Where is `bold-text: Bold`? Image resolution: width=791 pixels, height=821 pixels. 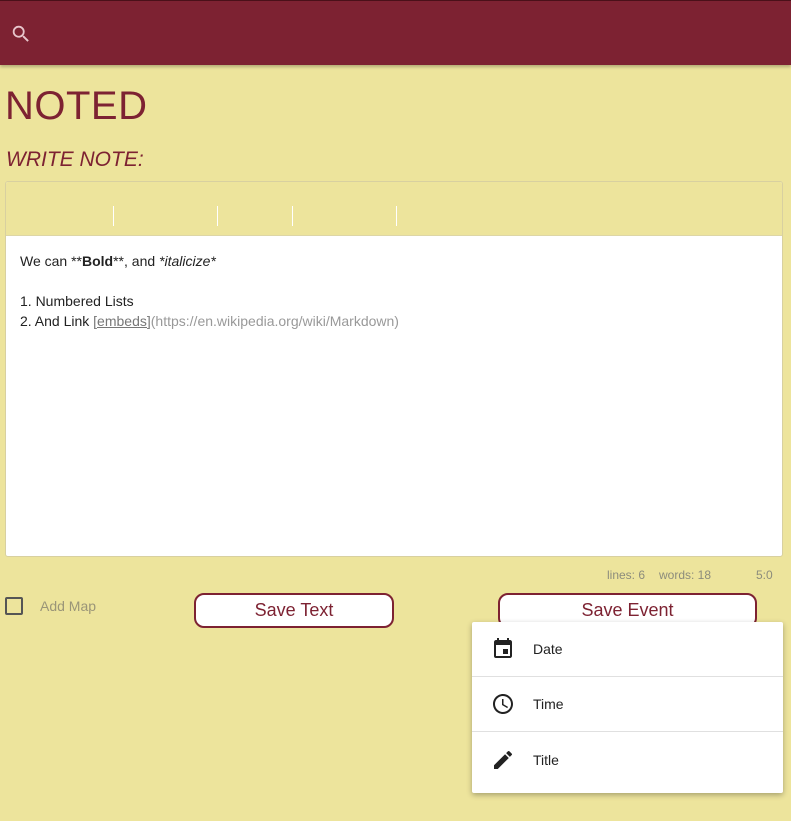
bold-text: Bold is located at coordinates (98, 261).